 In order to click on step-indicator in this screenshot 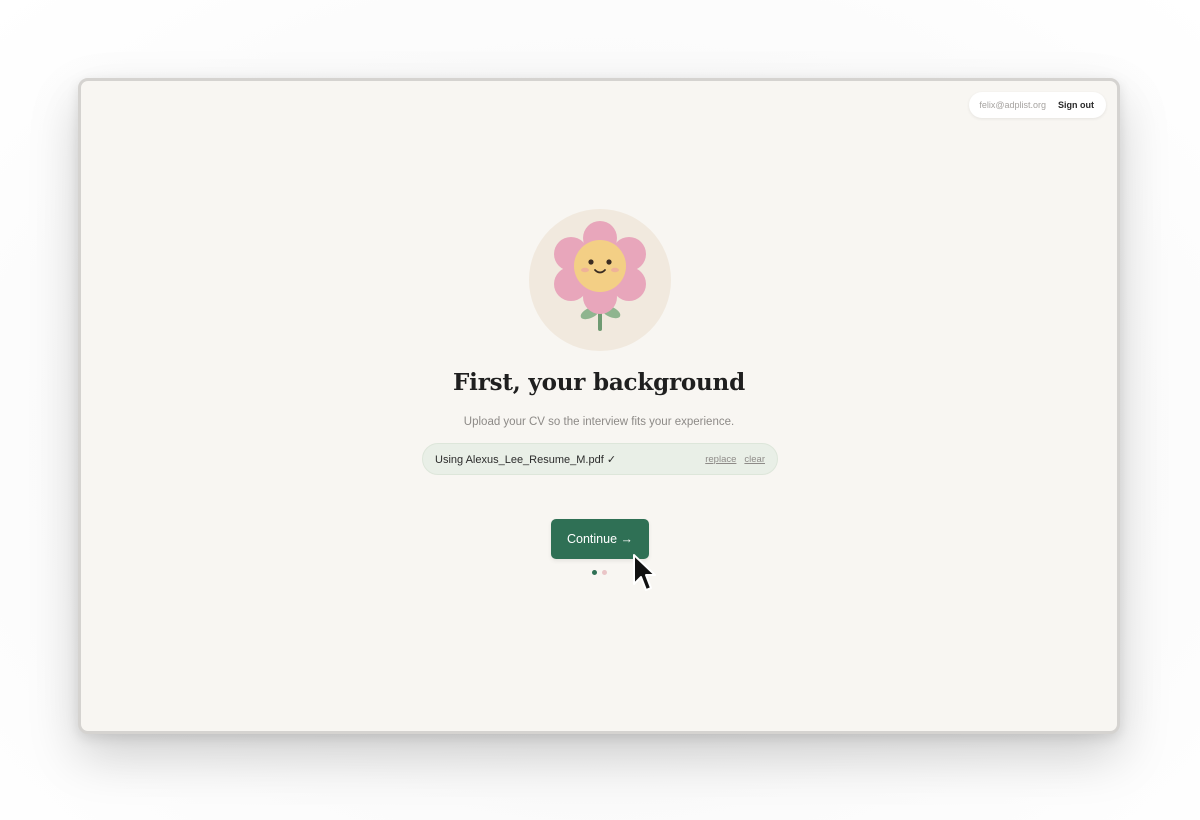, I will do `click(599, 572)`.